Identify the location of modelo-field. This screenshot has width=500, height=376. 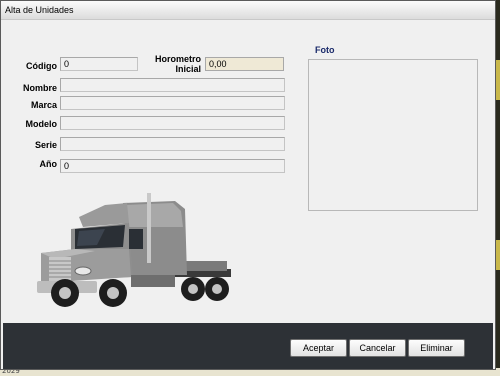
(172, 123).